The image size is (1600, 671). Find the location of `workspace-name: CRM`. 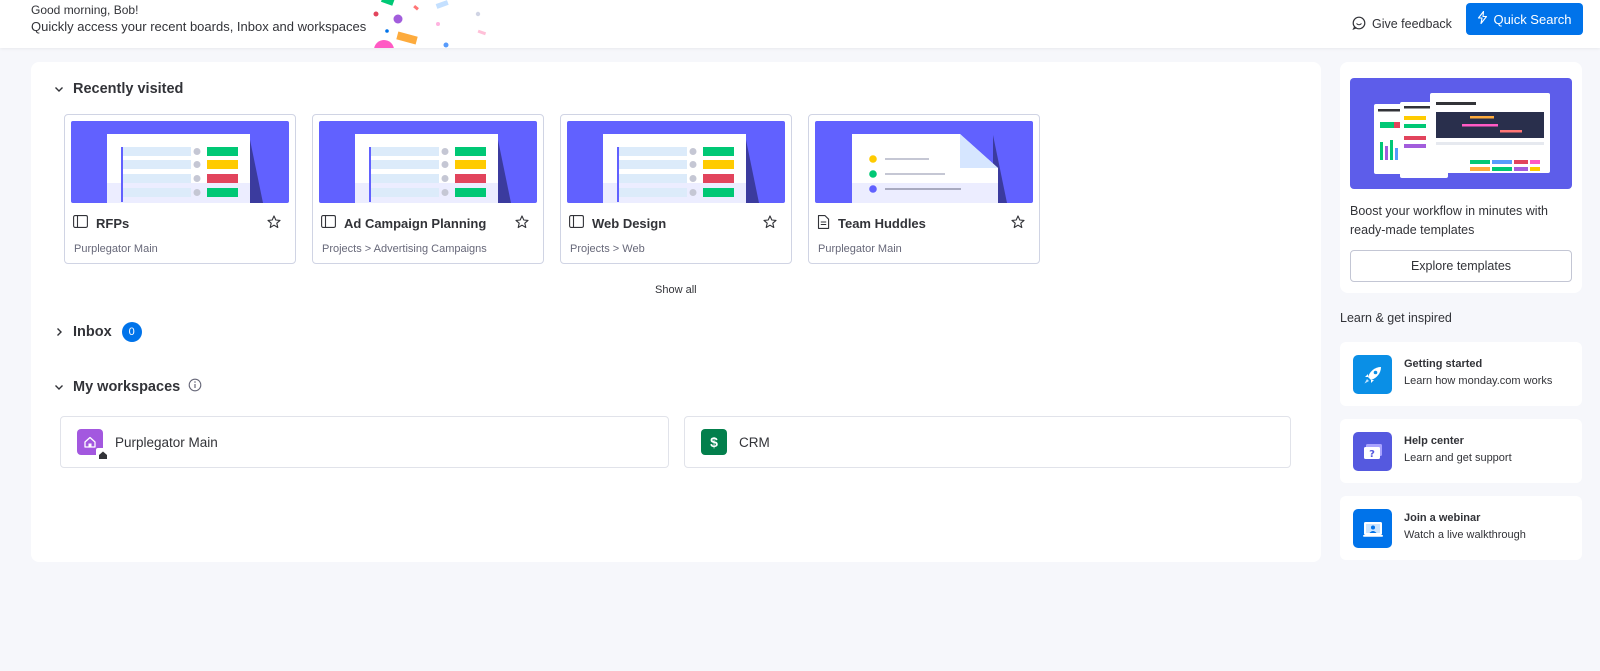

workspace-name: CRM is located at coordinates (754, 442).